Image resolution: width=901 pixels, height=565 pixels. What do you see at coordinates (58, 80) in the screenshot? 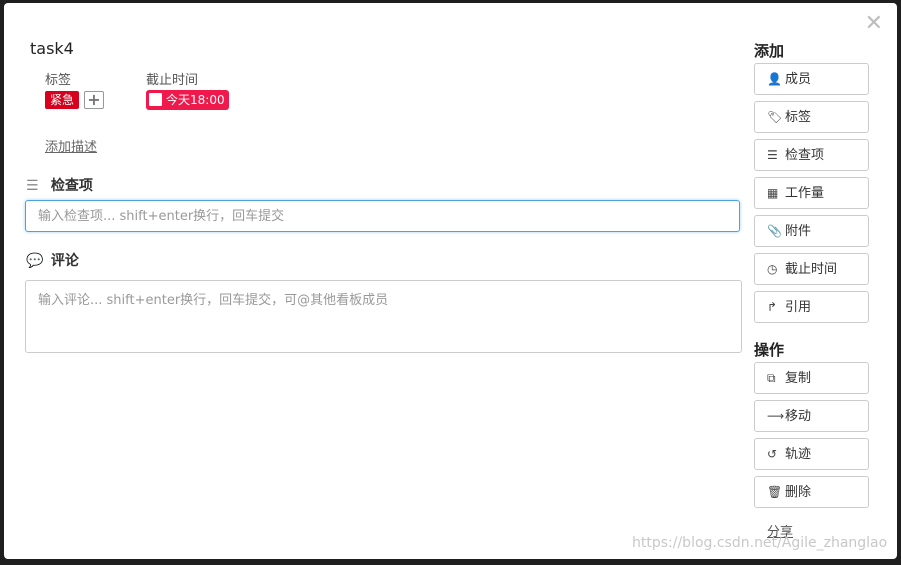
I see `tags-label: 标签` at bounding box center [58, 80].